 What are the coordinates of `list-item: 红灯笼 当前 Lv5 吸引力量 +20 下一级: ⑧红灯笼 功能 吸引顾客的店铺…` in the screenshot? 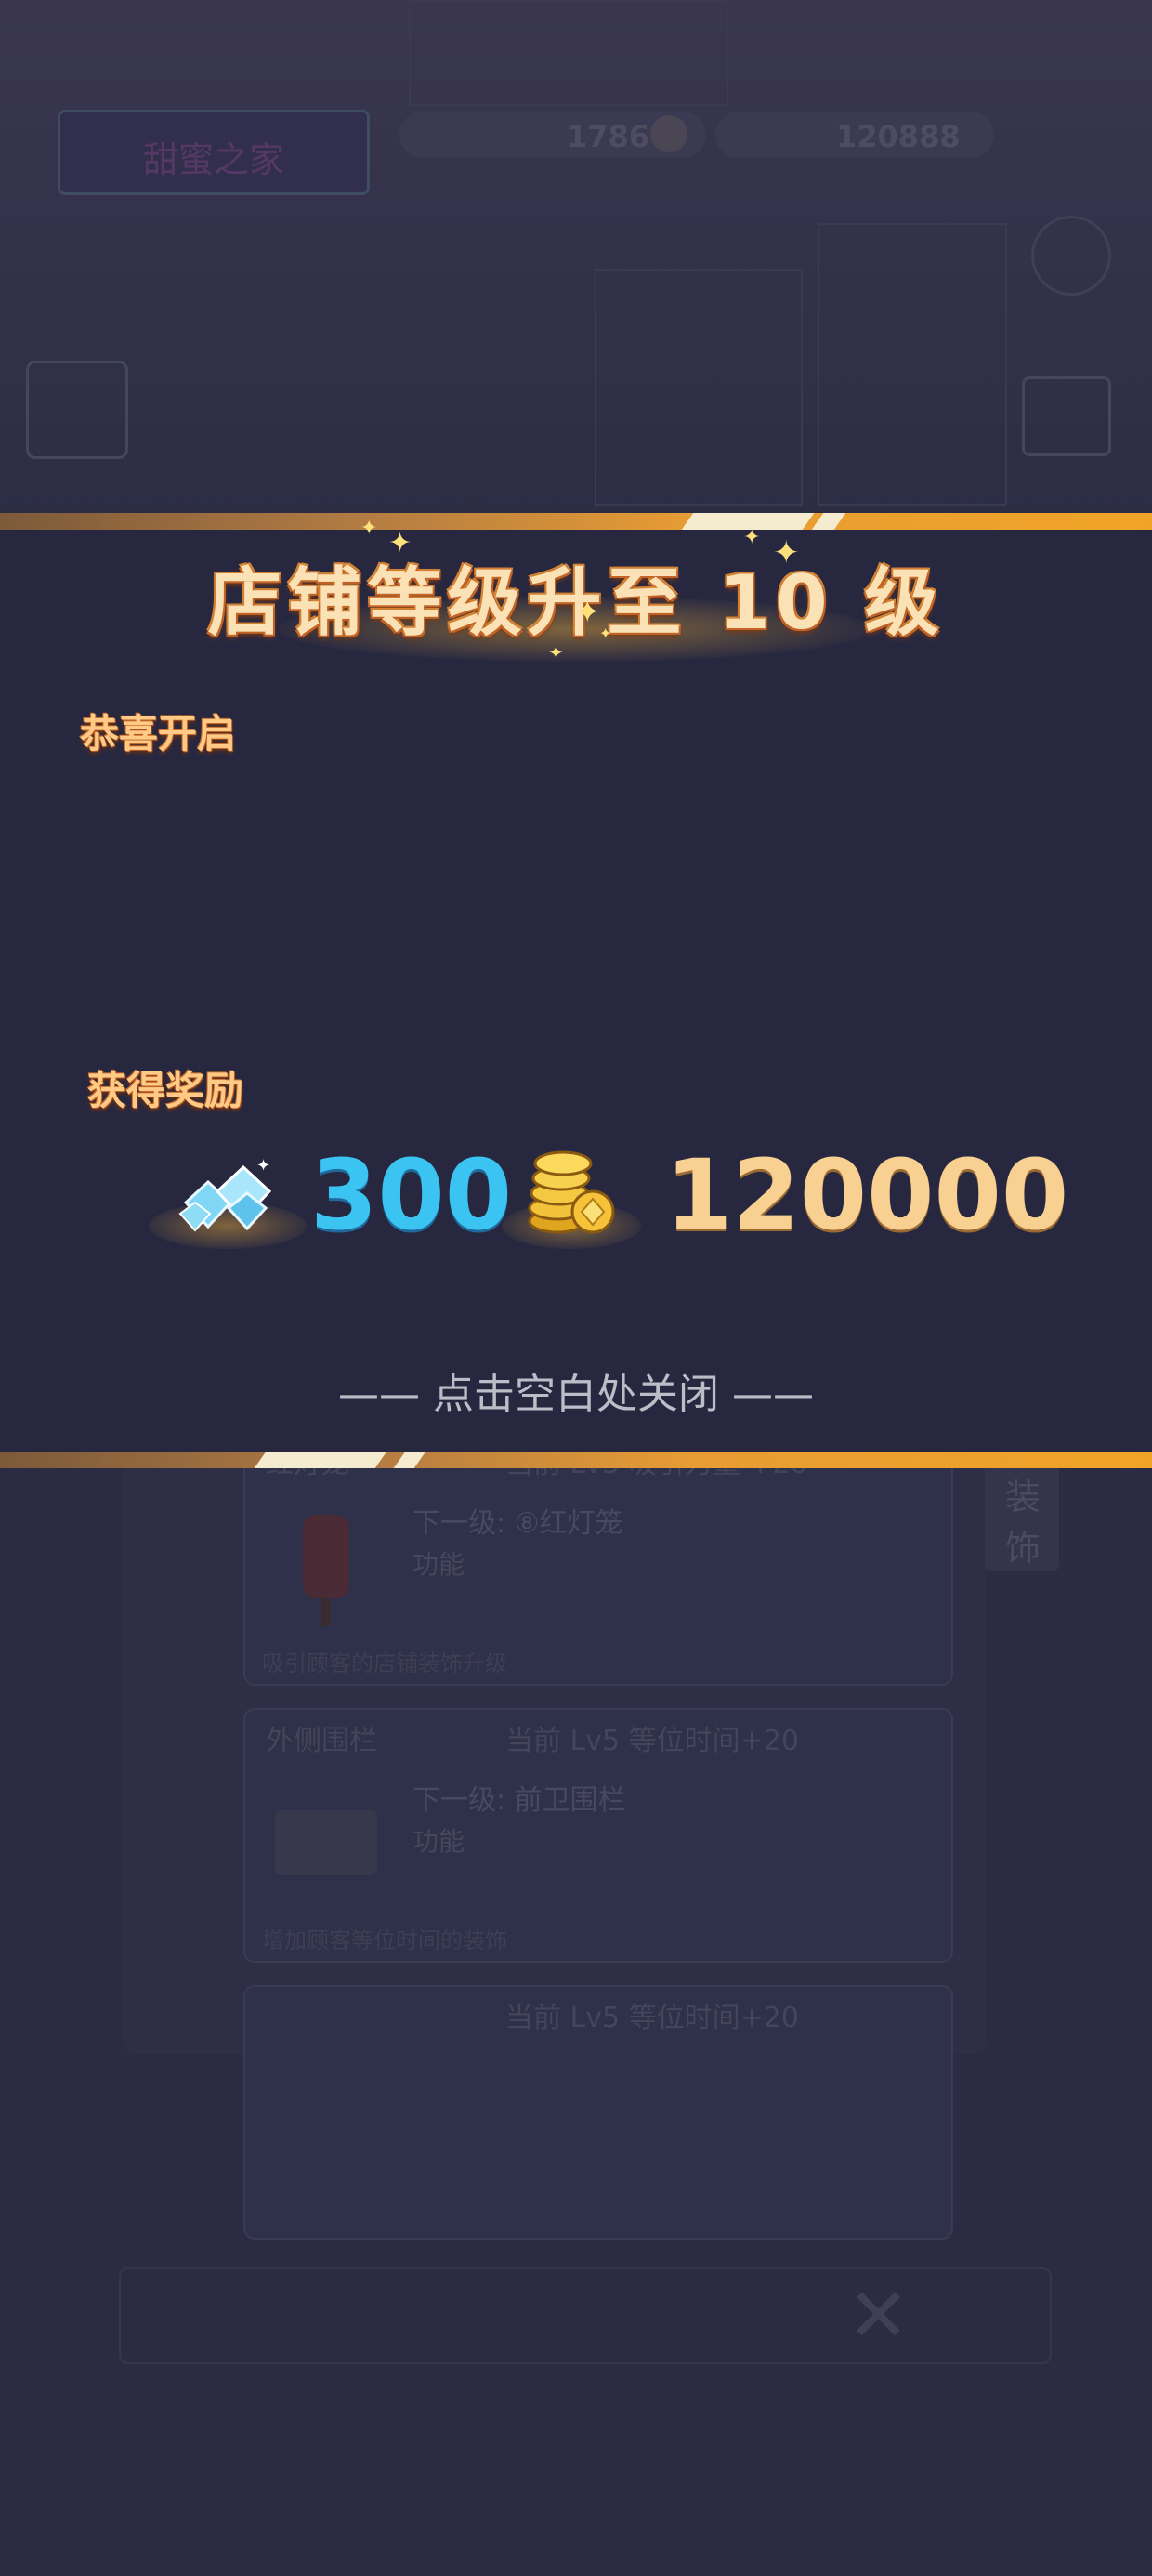 It's located at (598, 1558).